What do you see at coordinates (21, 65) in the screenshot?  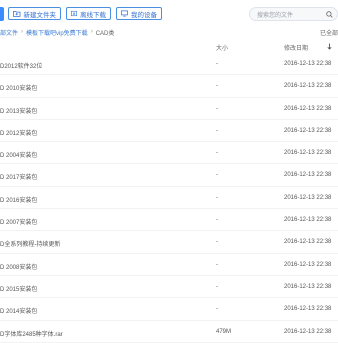 I see `file-name: D2012软件32位` at bounding box center [21, 65].